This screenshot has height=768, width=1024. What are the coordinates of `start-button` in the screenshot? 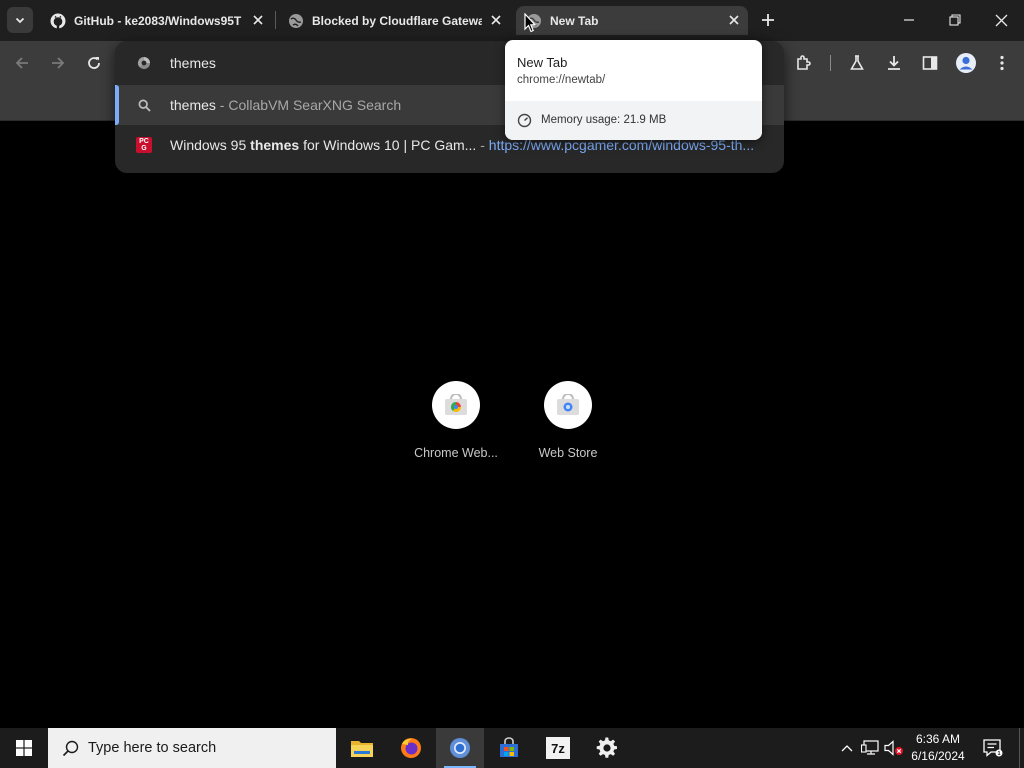 It's located at (24, 748).